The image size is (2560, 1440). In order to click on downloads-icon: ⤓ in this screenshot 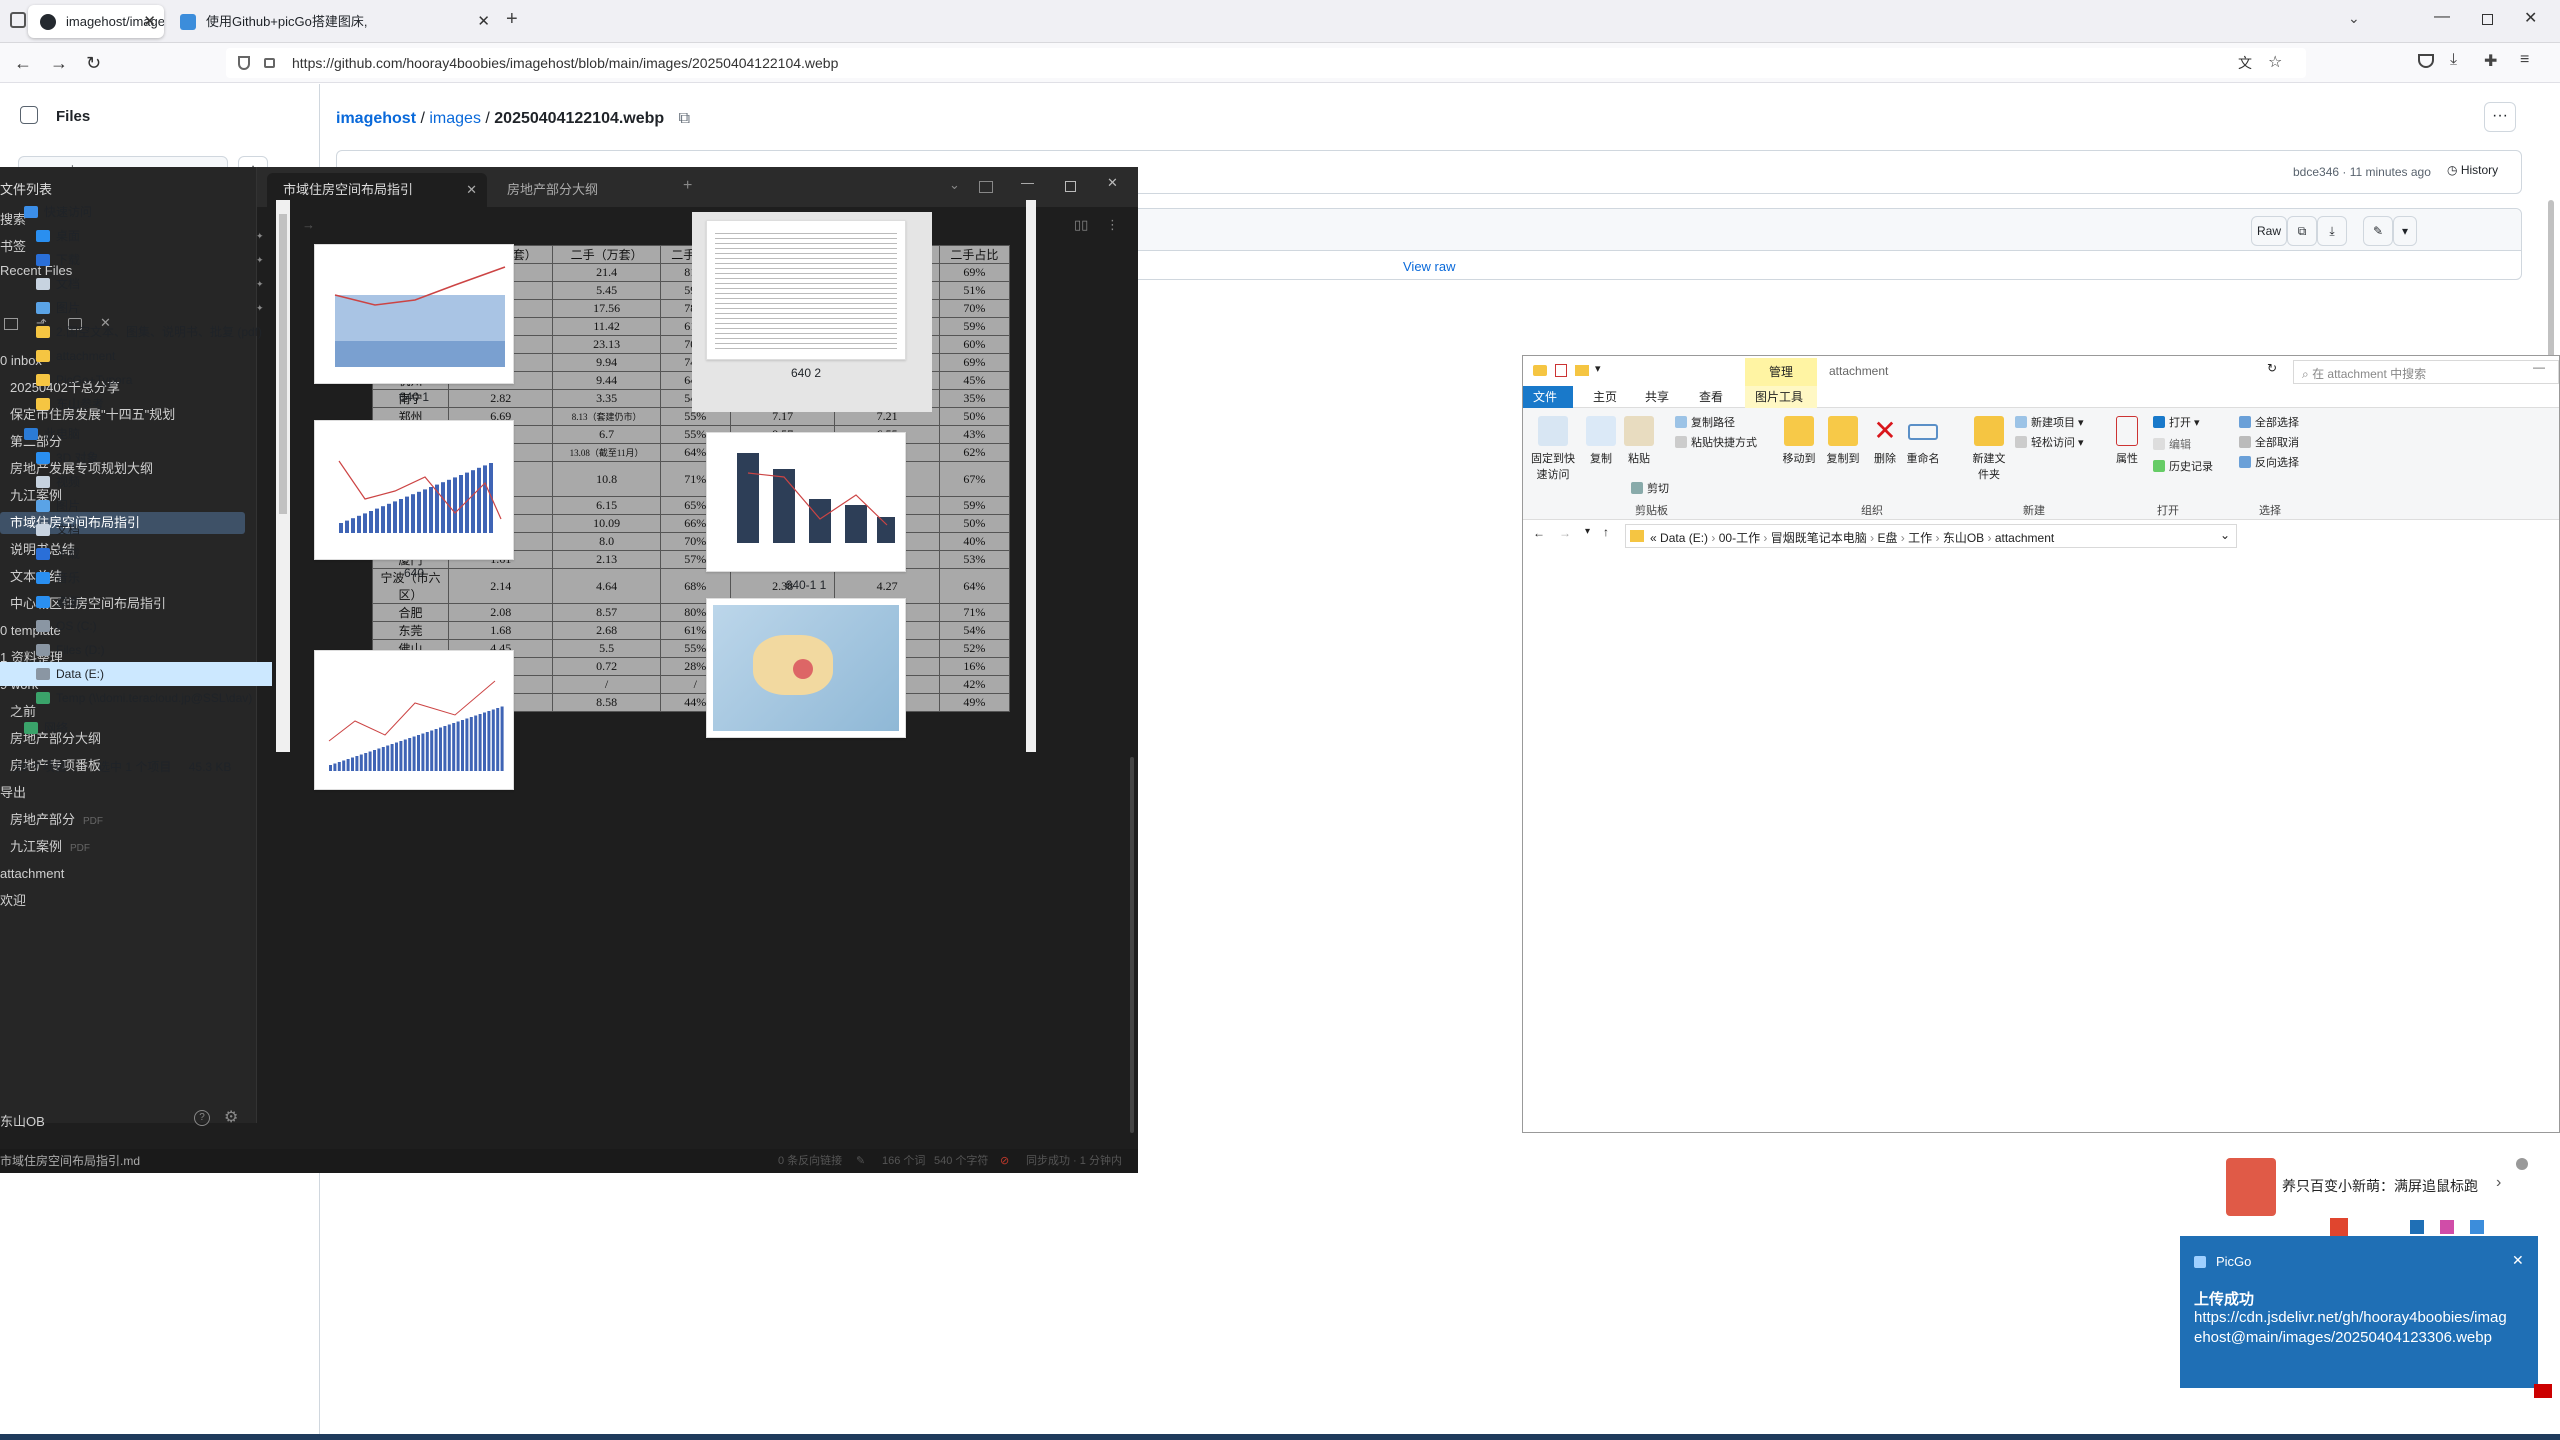, I will do `click(2453, 60)`.